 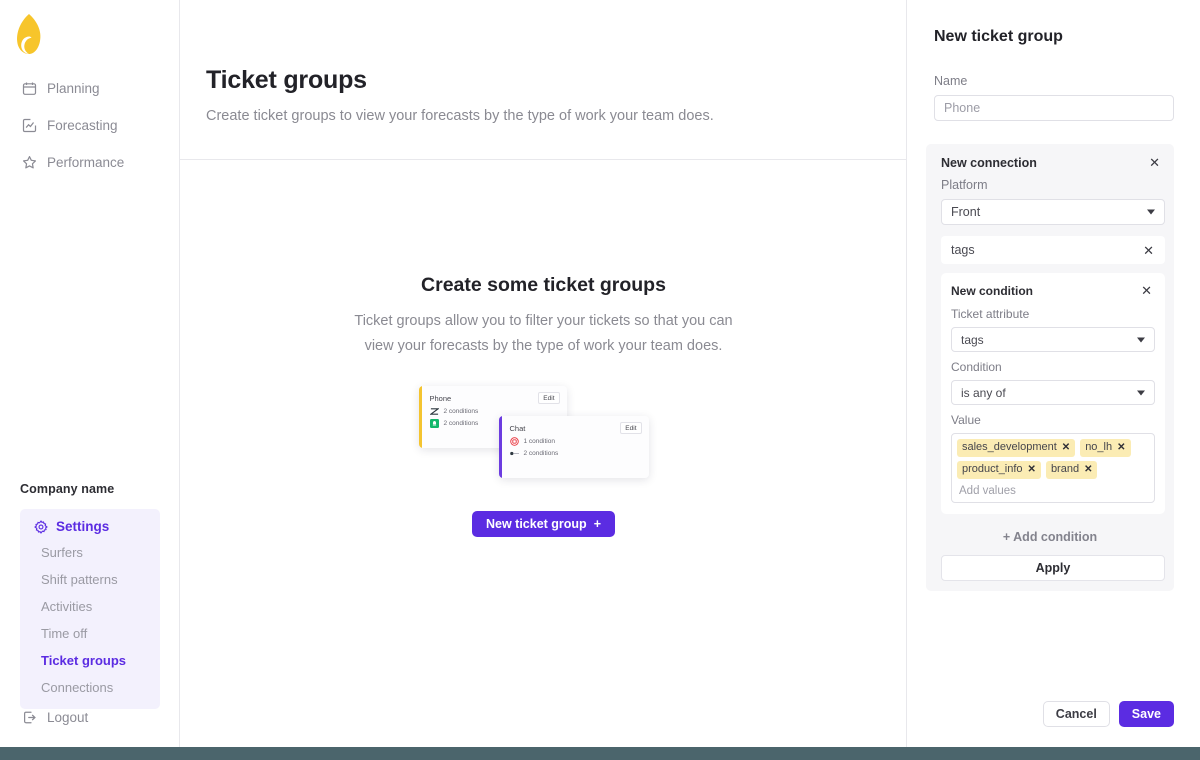 What do you see at coordinates (90, 633) in the screenshot?
I see `sidebar-item-time-off: Time off` at bounding box center [90, 633].